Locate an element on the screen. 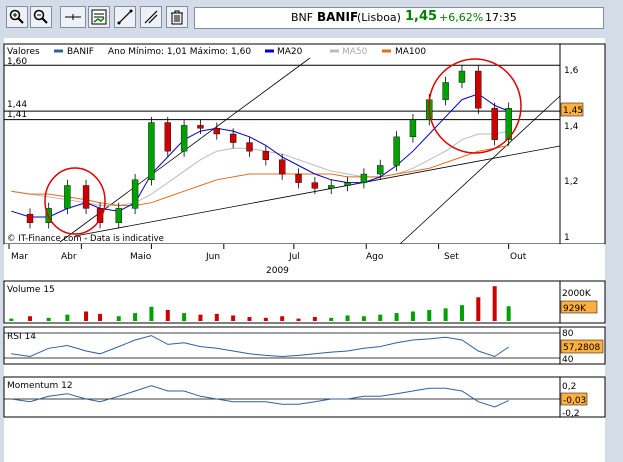 Image resolution: width=623 pixels, height=462 pixels. month-jul: Jul is located at coordinates (294, 257).